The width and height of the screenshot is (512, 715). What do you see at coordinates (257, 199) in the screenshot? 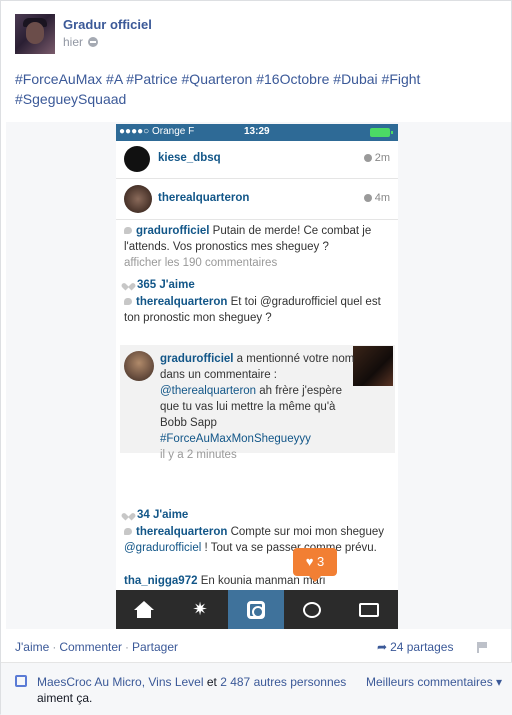
I see `post-row: therealquarteron 4m` at bounding box center [257, 199].